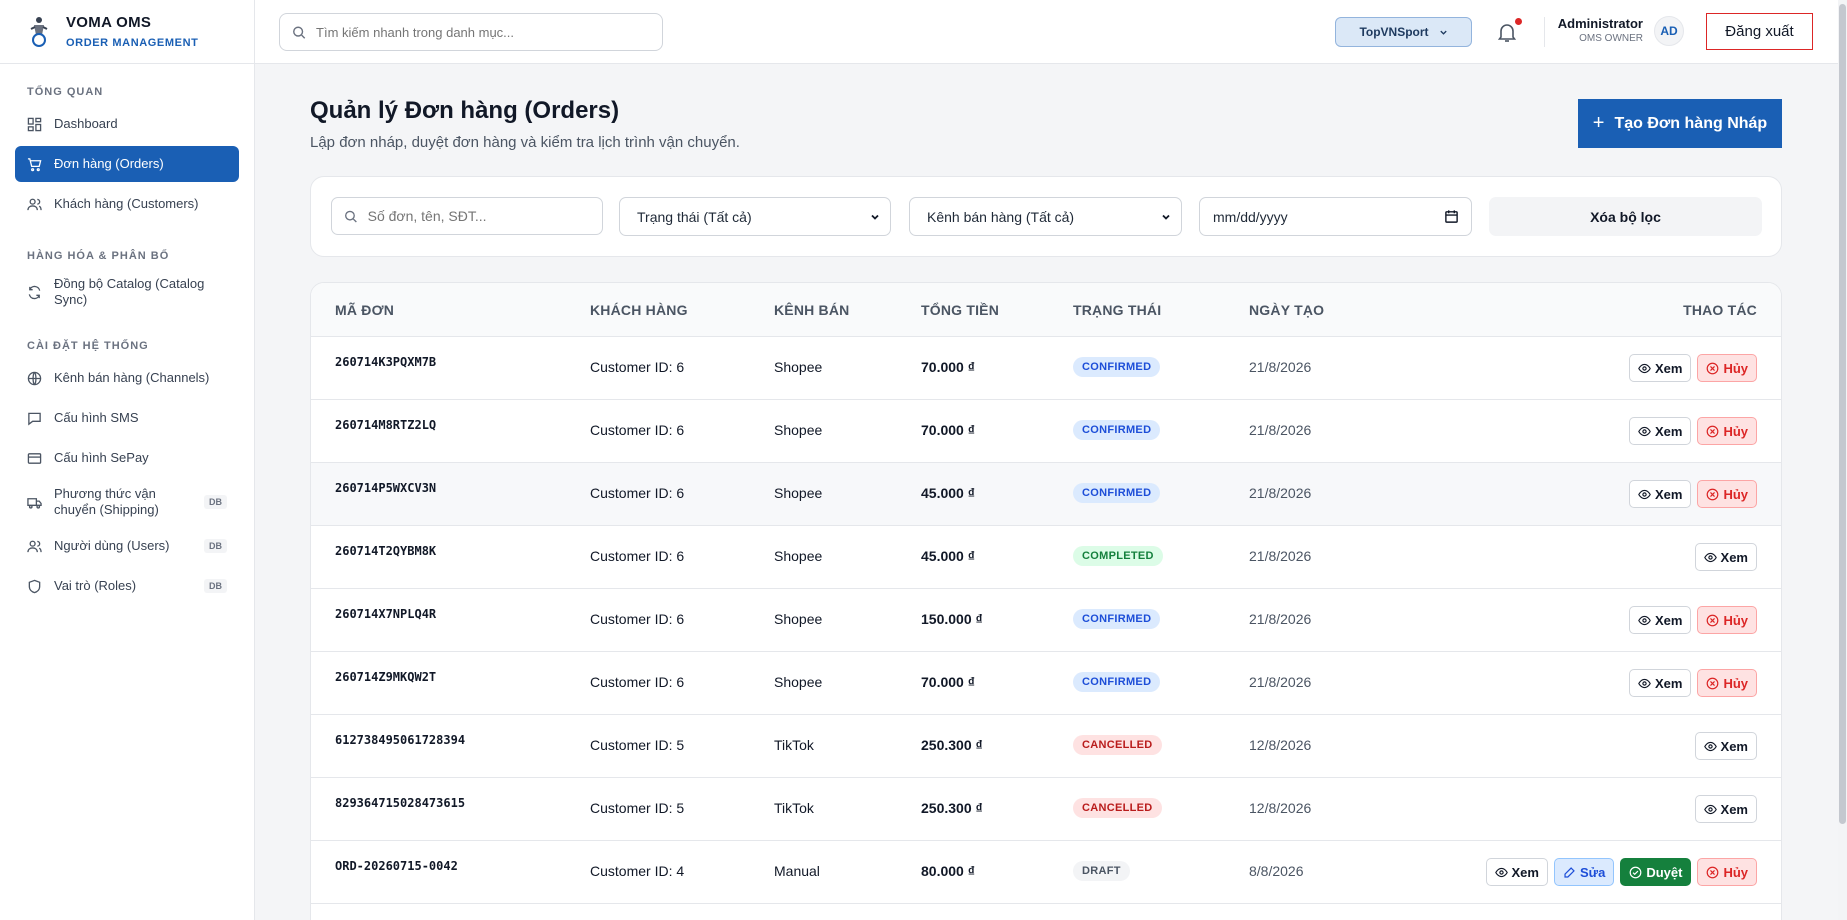  I want to click on sidebar-item-label: Người dùng (Users), so click(112, 545).